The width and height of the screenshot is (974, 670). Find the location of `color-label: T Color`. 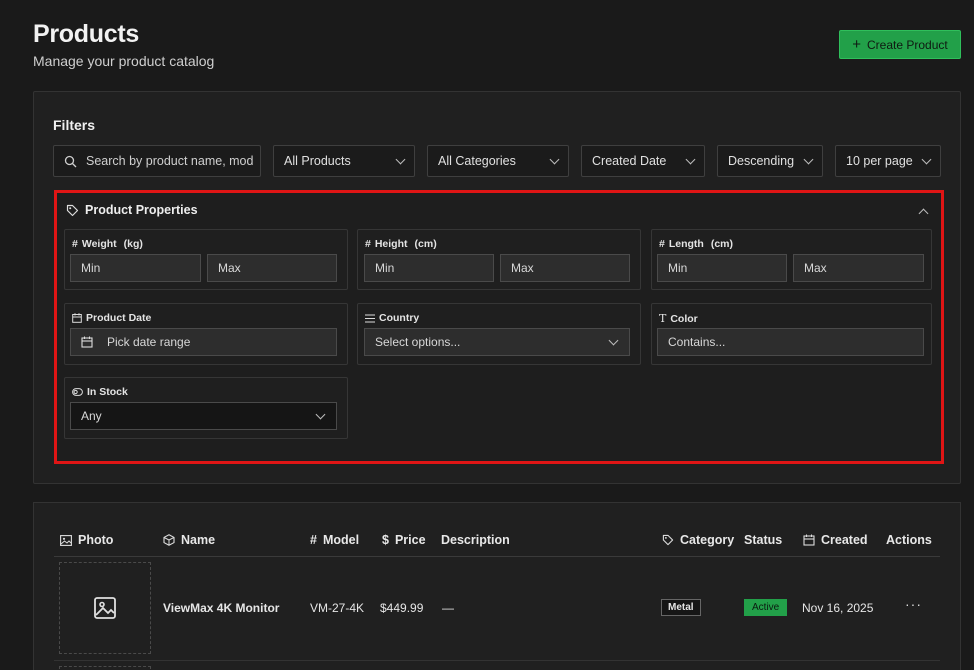

color-label: T Color is located at coordinates (678, 318).